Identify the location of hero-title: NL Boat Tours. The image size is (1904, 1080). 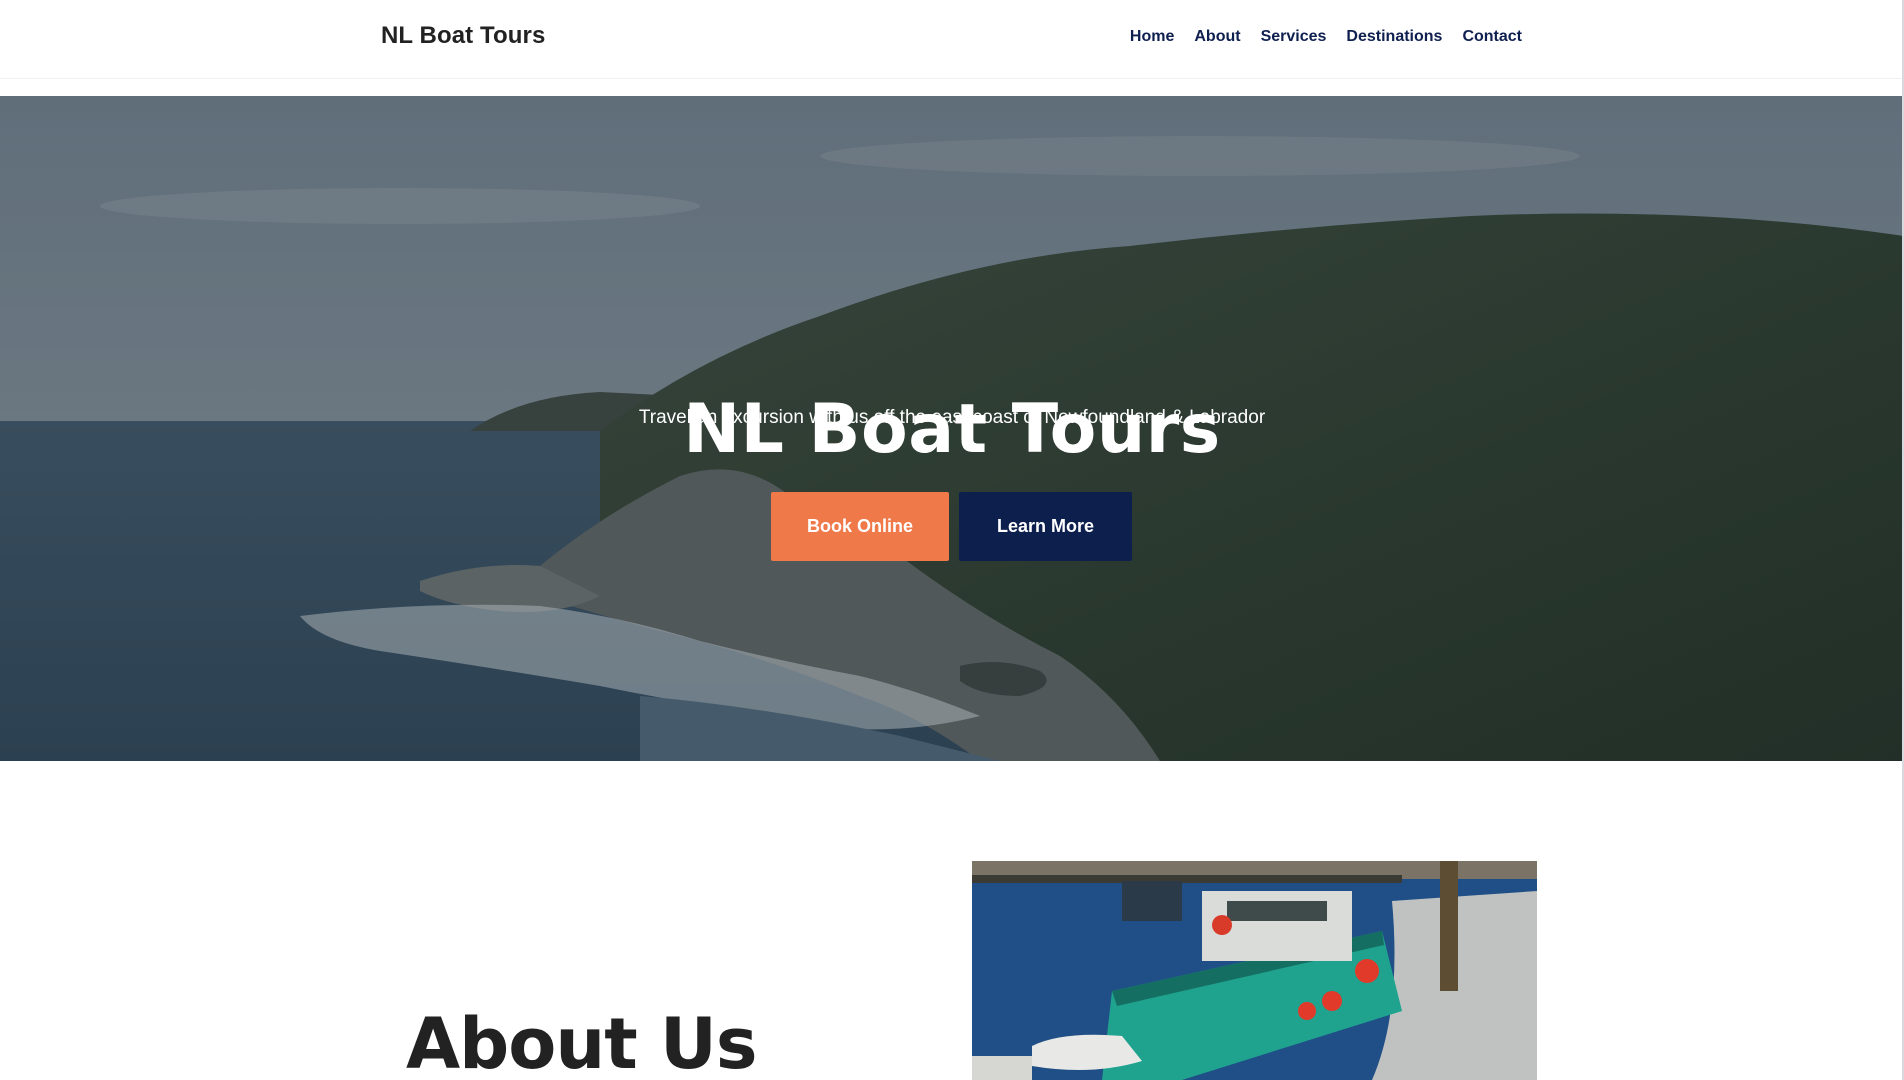
(952, 429).